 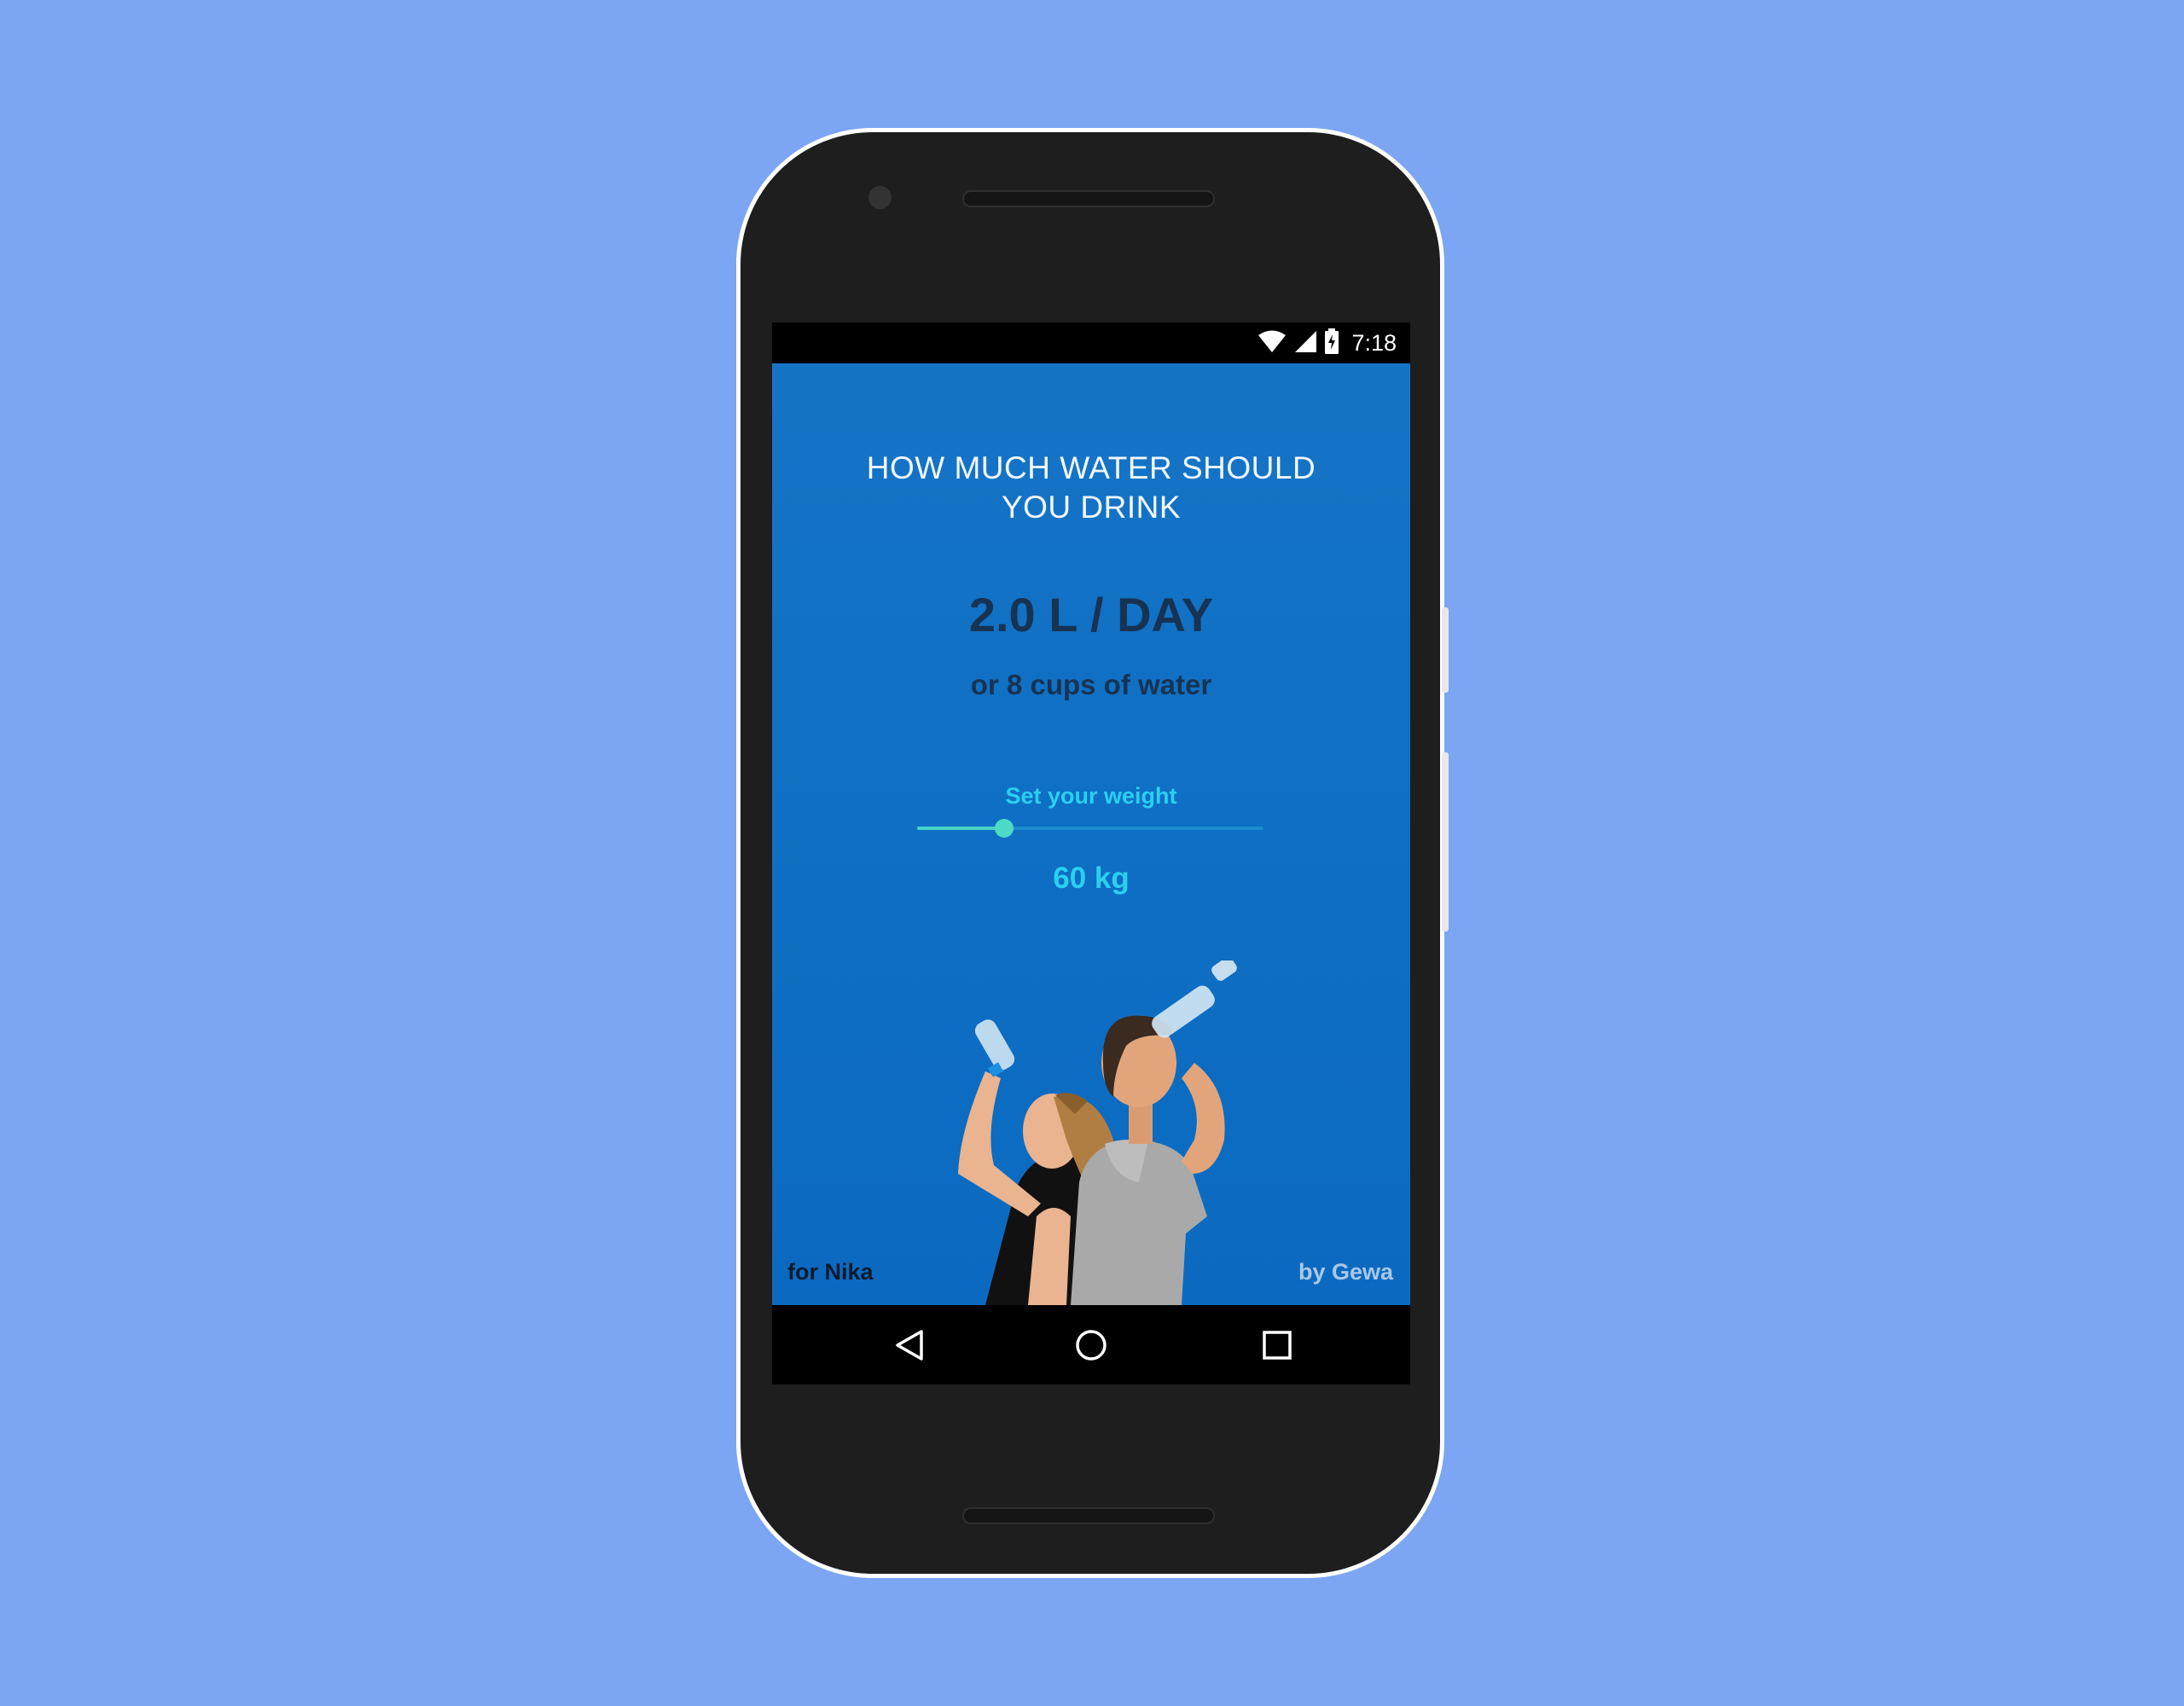 What do you see at coordinates (880, 197) in the screenshot?
I see `front-camera` at bounding box center [880, 197].